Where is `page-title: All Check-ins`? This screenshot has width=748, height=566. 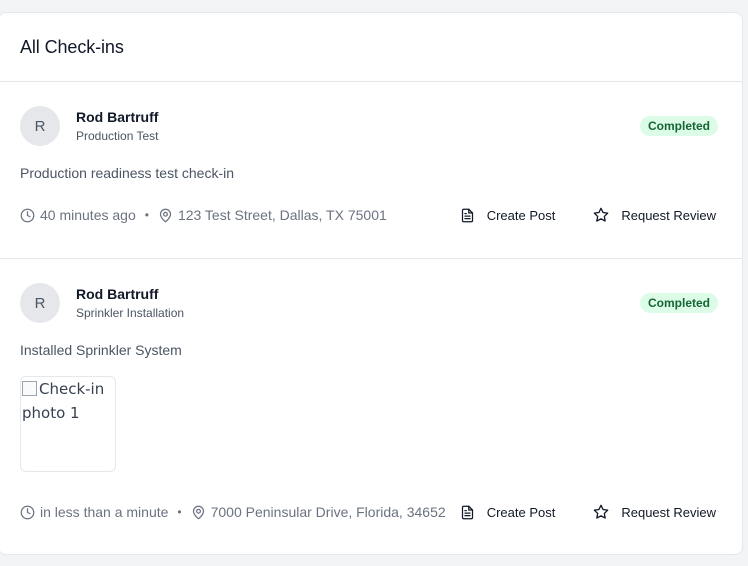 page-title: All Check-ins is located at coordinates (72, 46).